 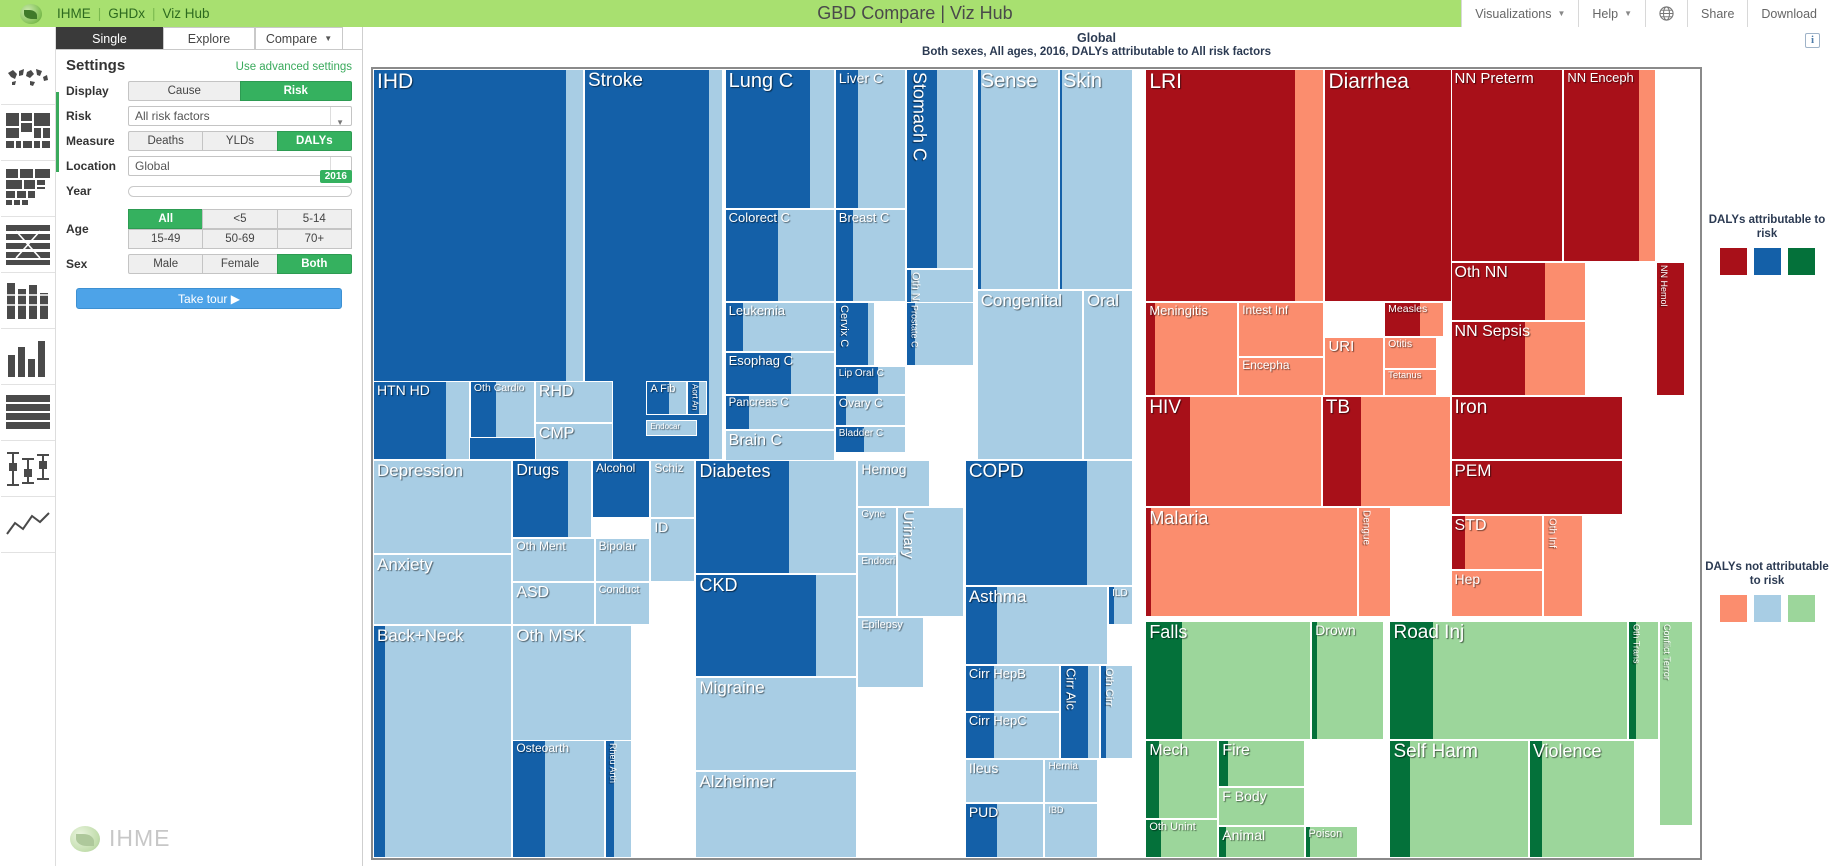 What do you see at coordinates (240, 239) in the screenshot?
I see `age-option-50-69: 50-69` at bounding box center [240, 239].